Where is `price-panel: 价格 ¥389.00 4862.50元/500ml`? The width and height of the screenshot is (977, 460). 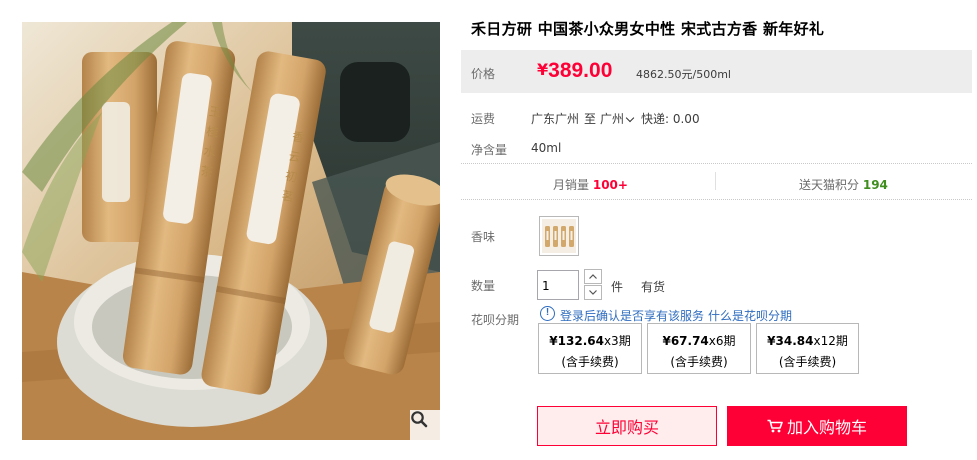 price-panel: 价格 ¥389.00 4862.50元/500ml is located at coordinates (716, 71).